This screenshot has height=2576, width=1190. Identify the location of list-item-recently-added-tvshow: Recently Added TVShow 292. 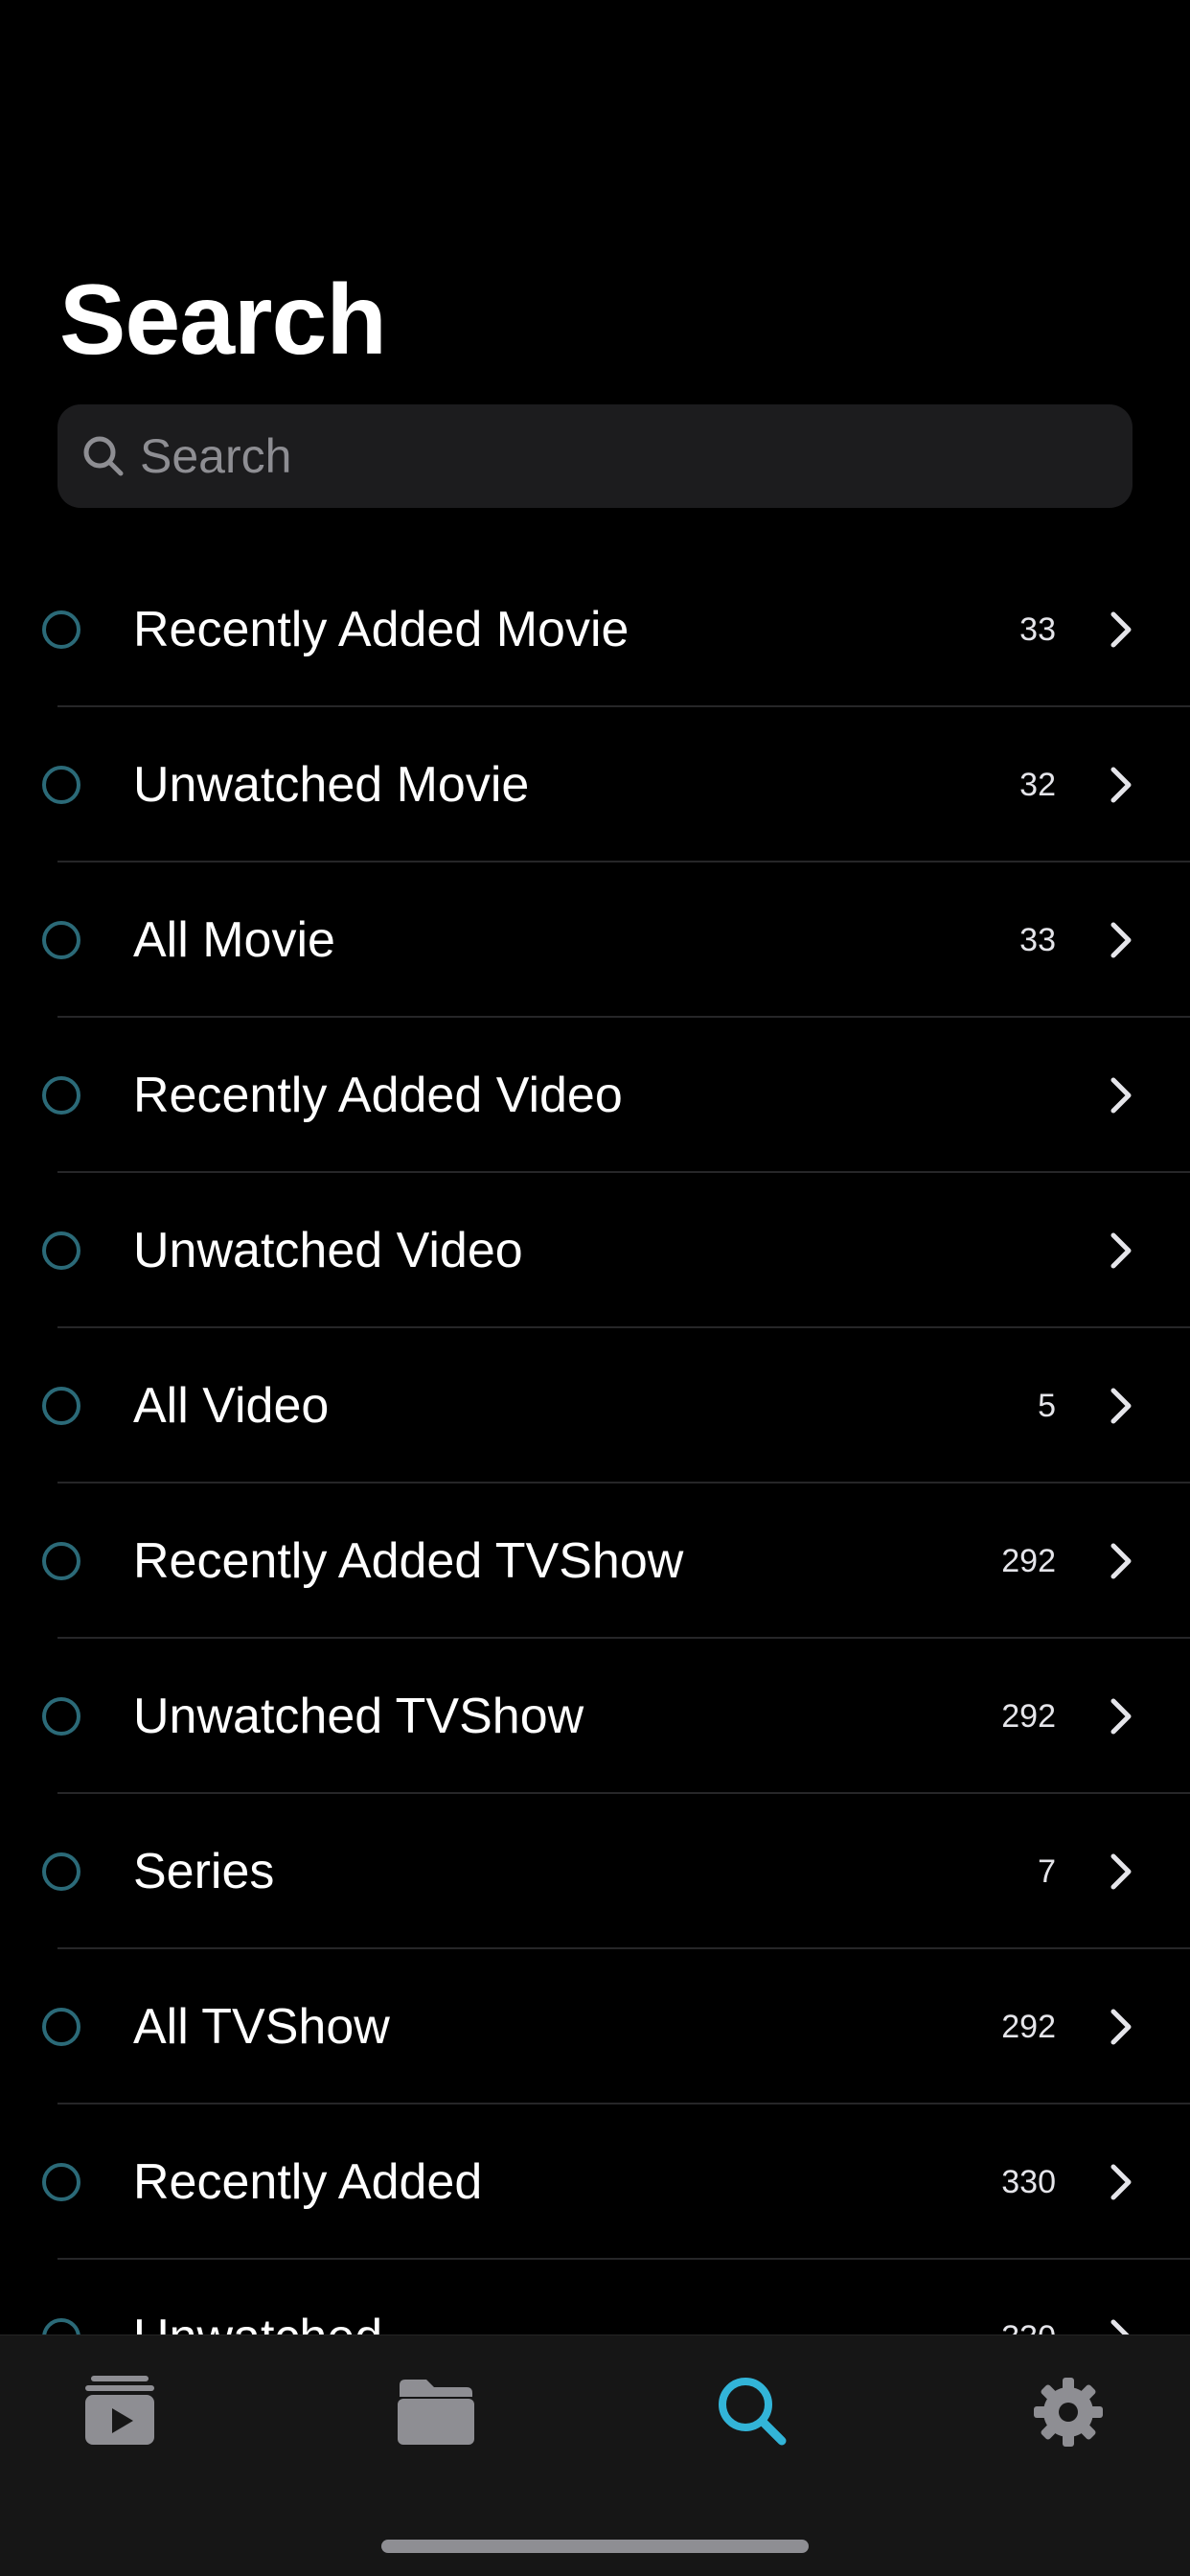
(595, 1561).